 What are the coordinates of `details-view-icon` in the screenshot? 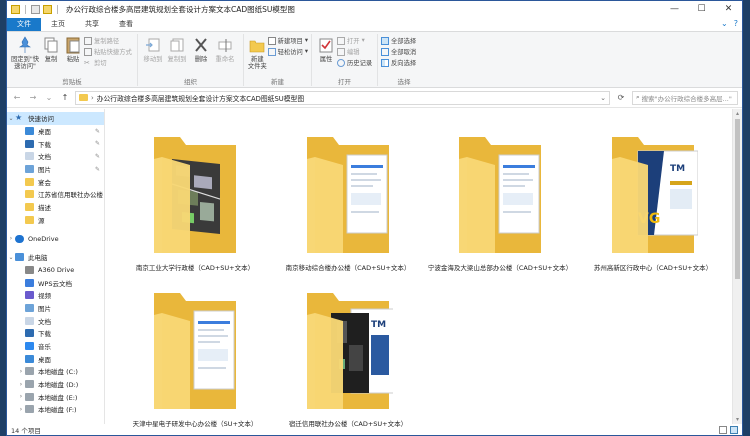 It's located at (723, 430).